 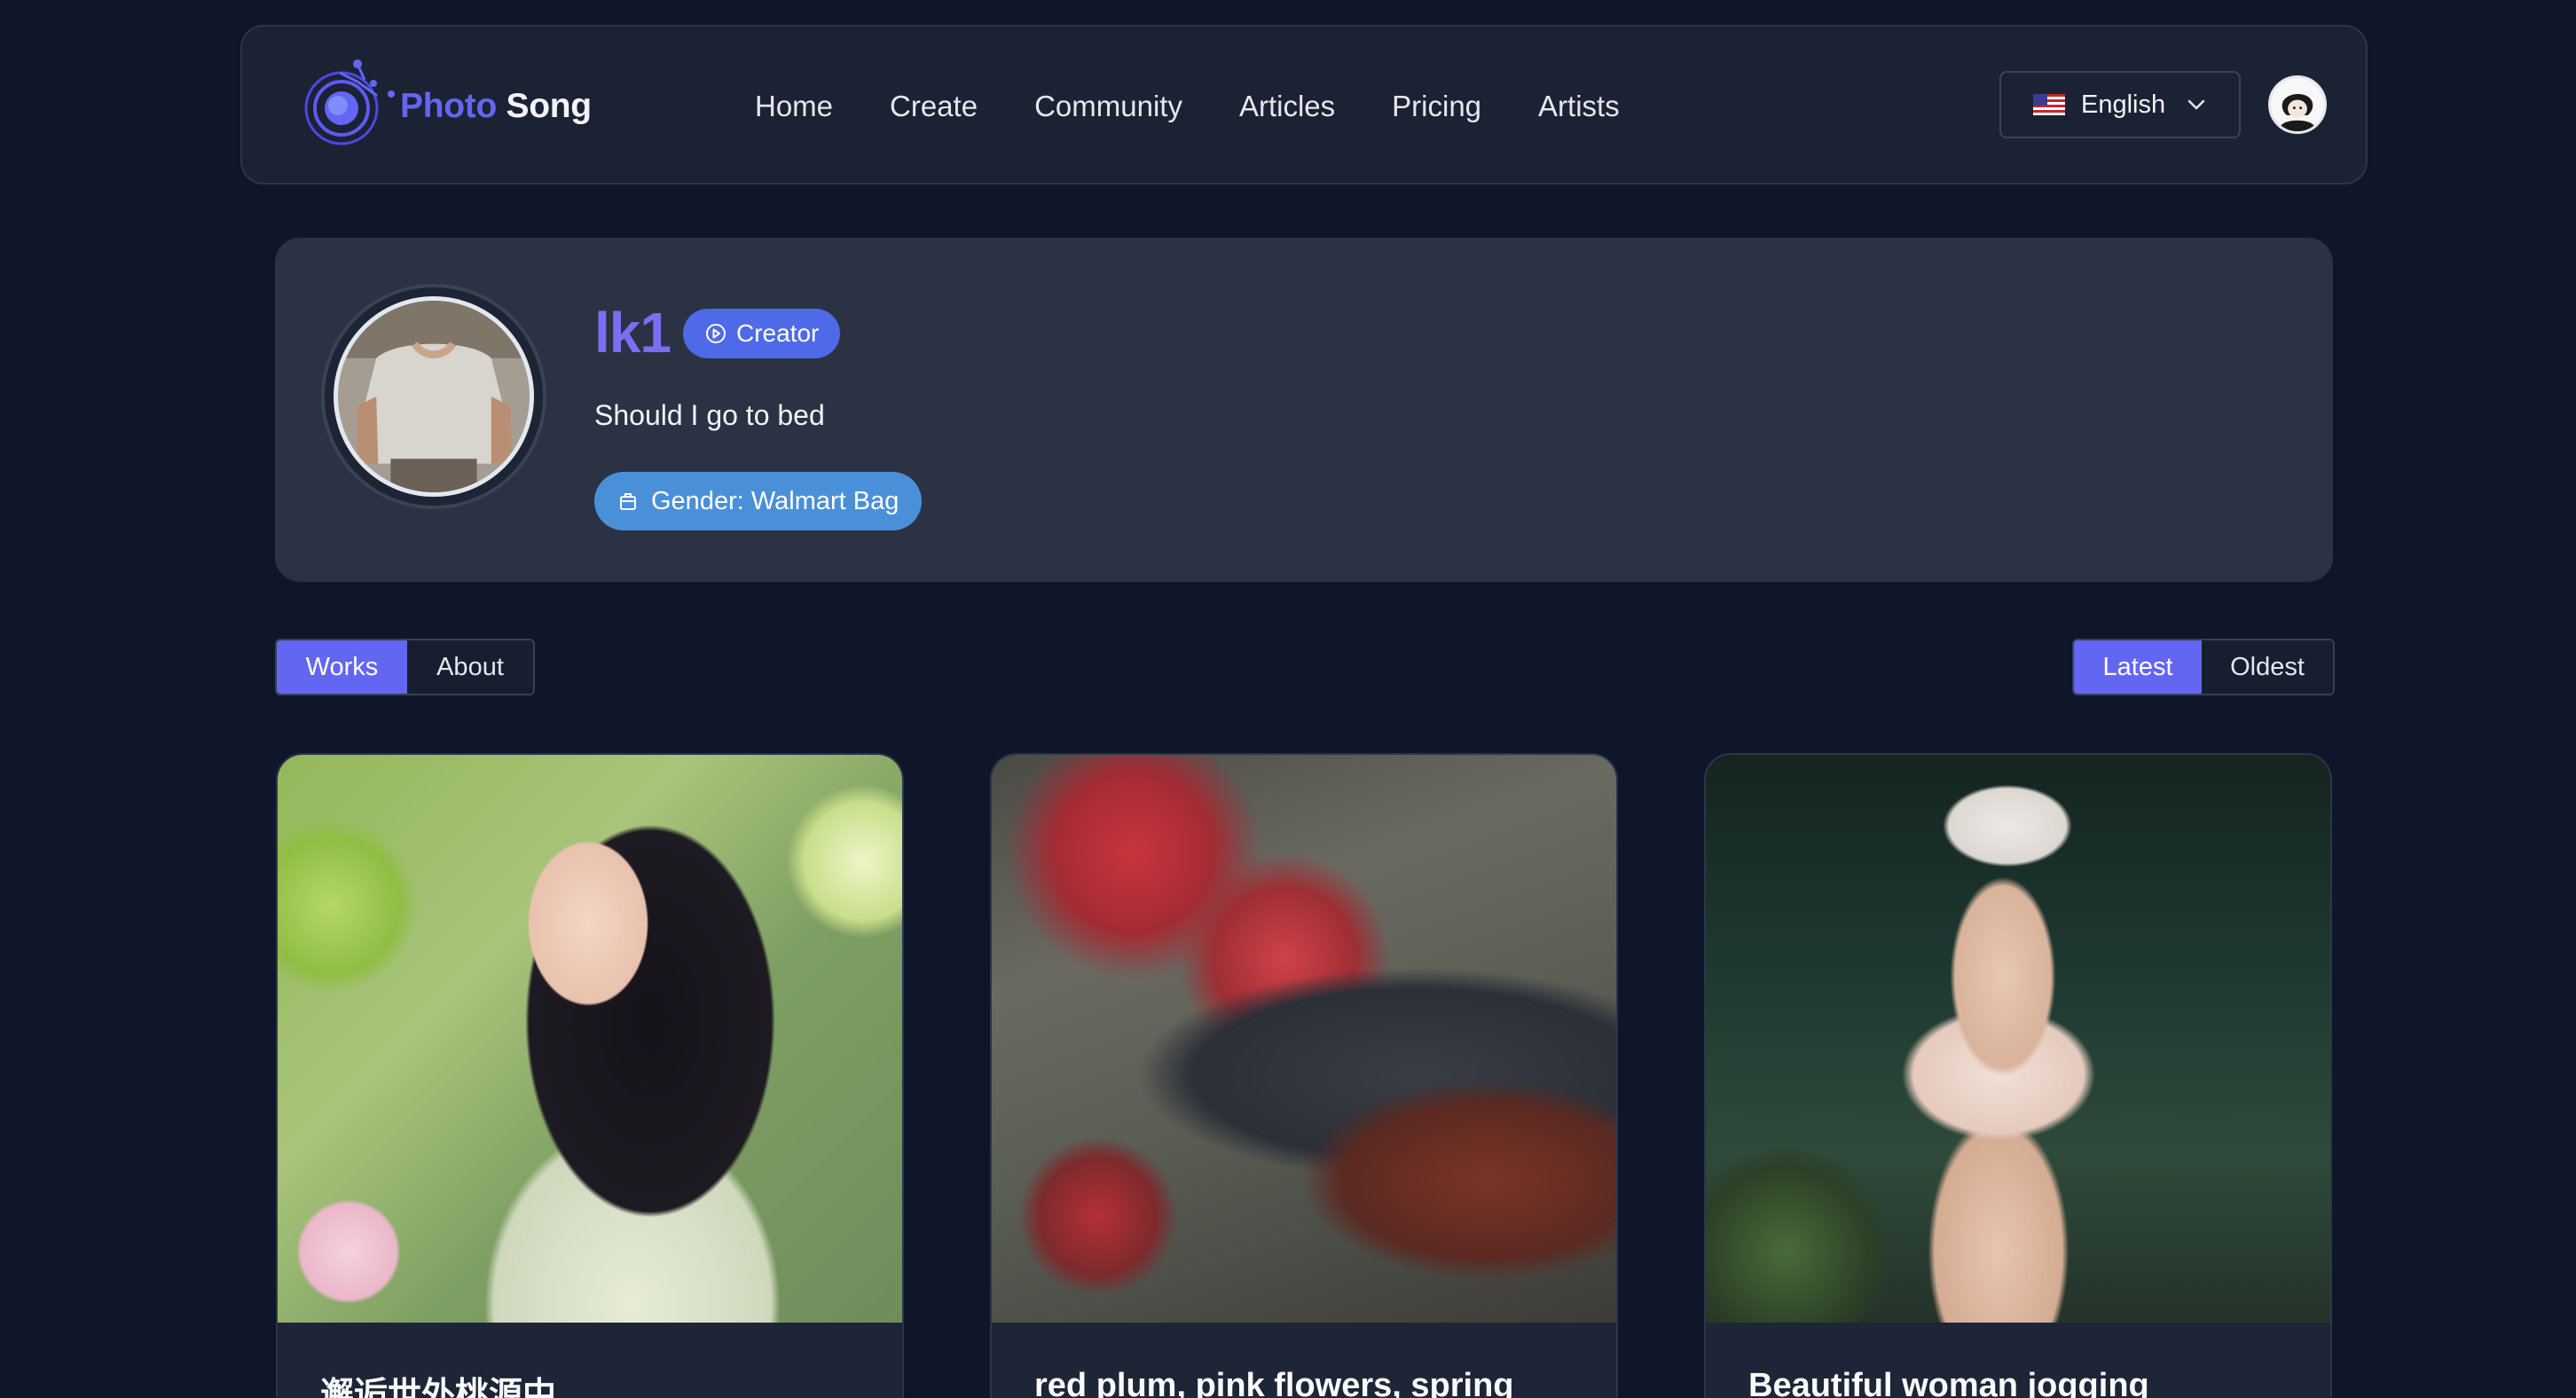 I want to click on work-card: Beautiful woman jogging, so click(x=2018, y=1075).